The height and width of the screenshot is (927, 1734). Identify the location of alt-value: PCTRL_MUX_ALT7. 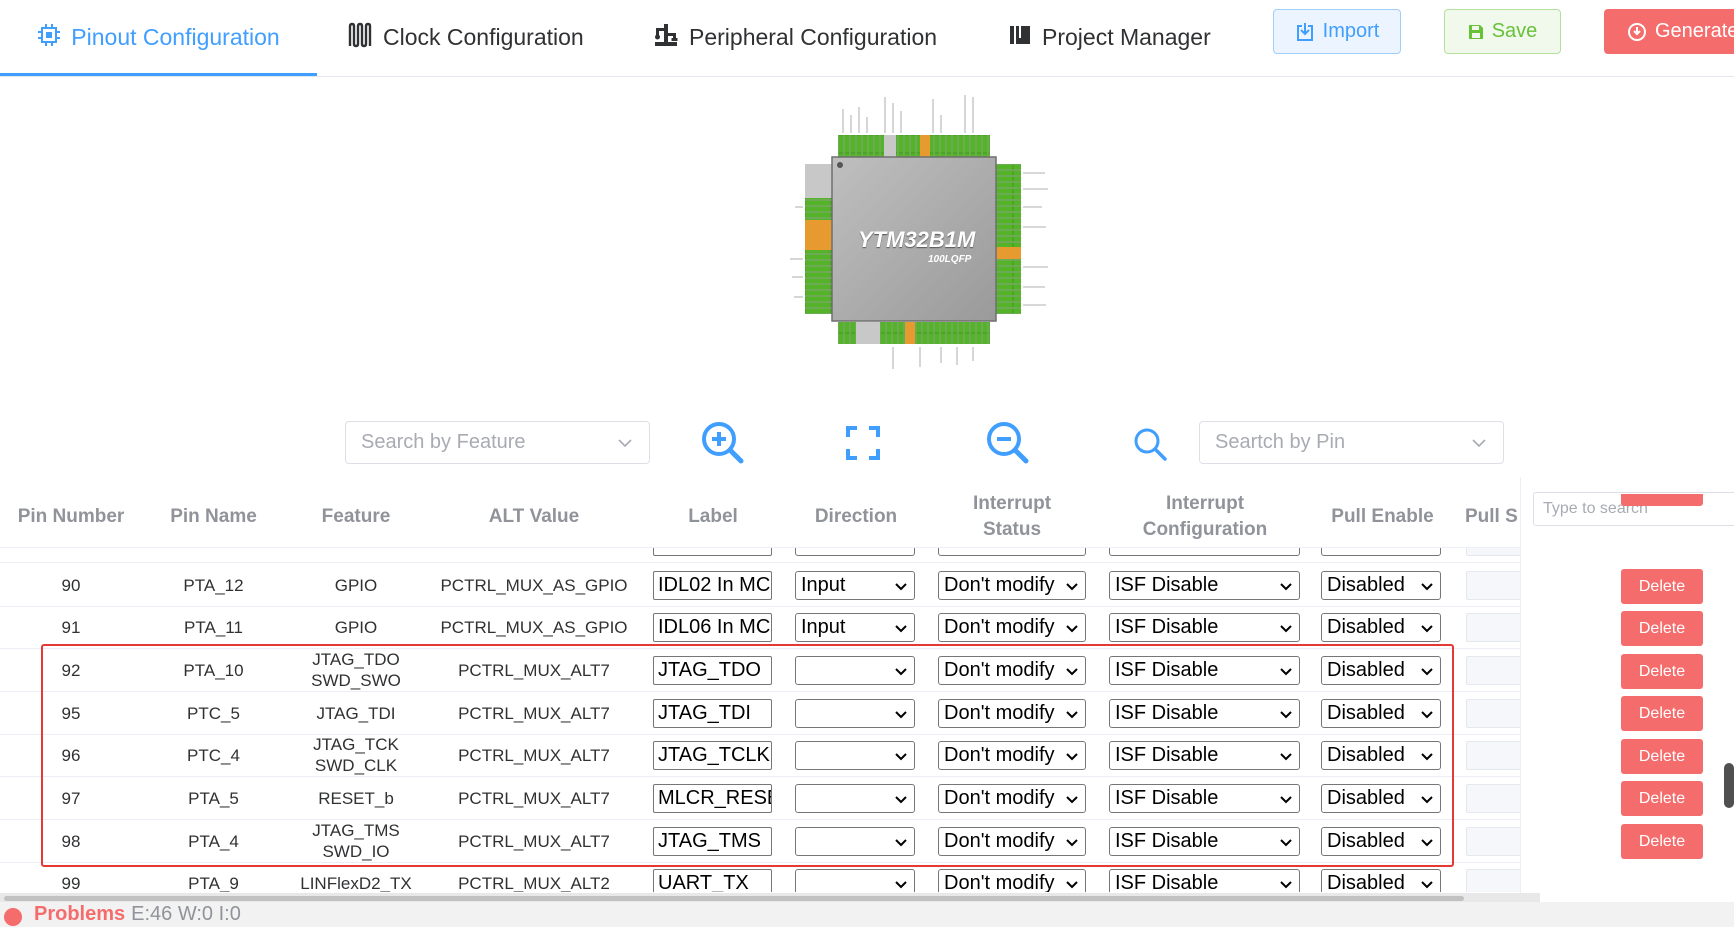
(534, 670).